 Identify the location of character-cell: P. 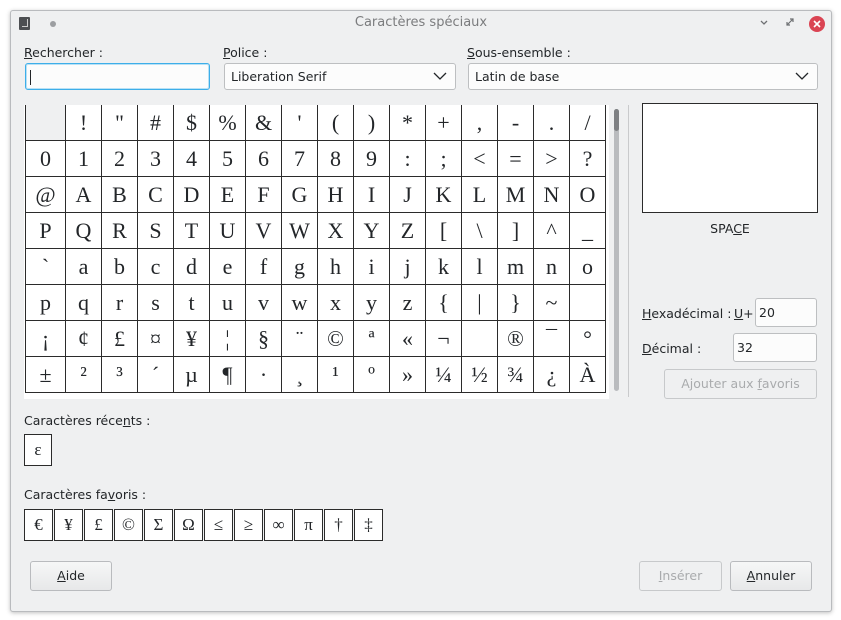
(45, 231).